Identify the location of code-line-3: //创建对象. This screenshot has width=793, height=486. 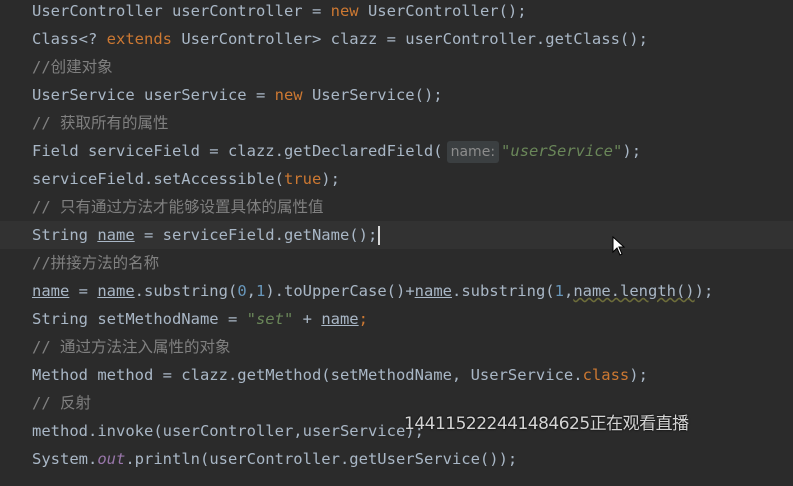
(396, 67).